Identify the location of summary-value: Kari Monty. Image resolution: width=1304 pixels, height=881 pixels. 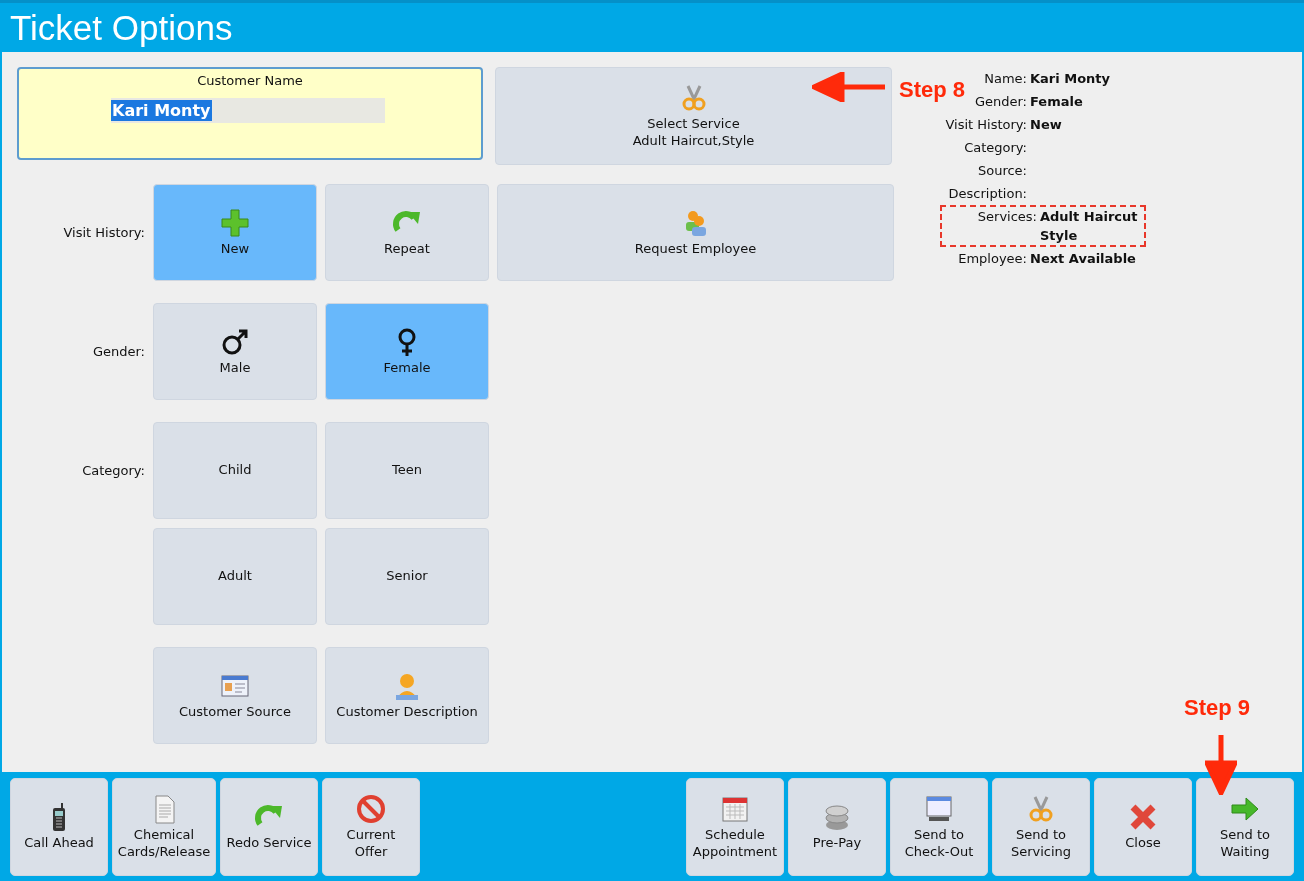
(1070, 79).